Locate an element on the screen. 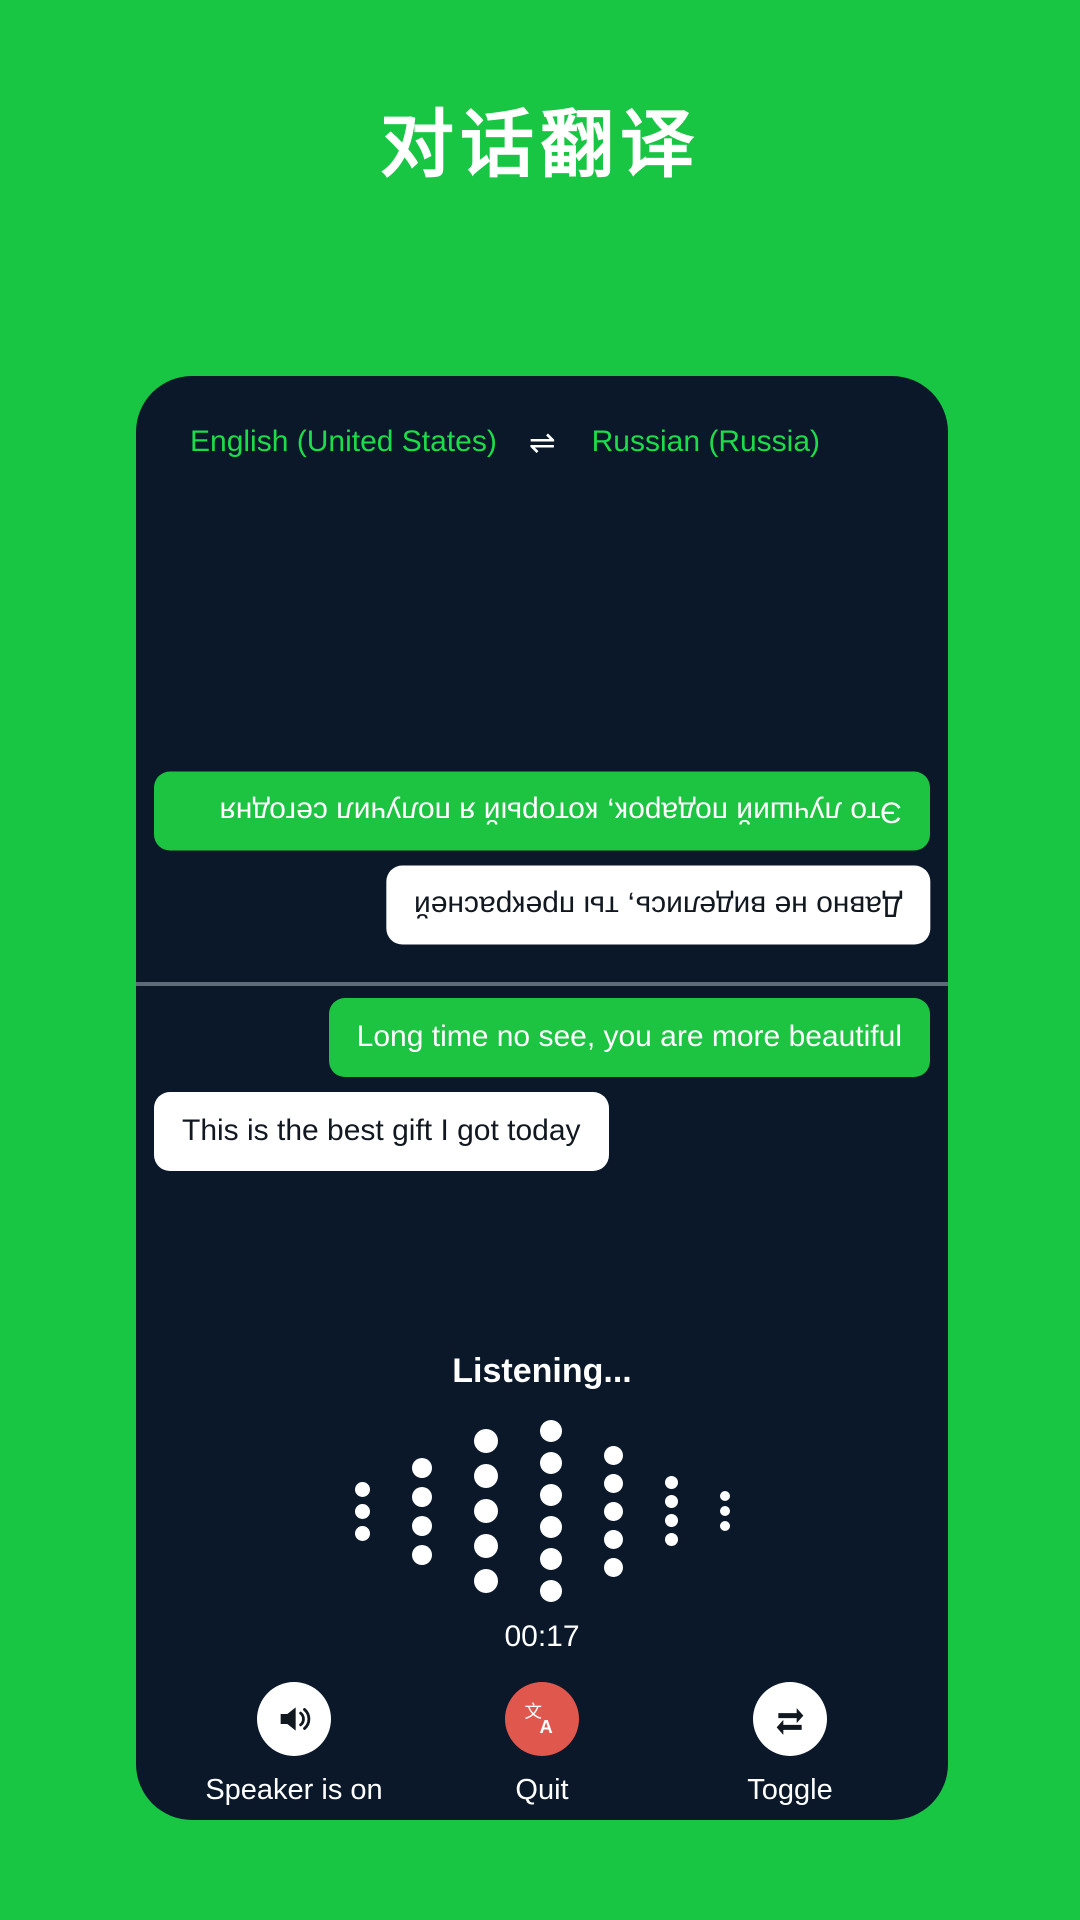  target-language-selector: Russian (Russia) is located at coordinates (706, 442).